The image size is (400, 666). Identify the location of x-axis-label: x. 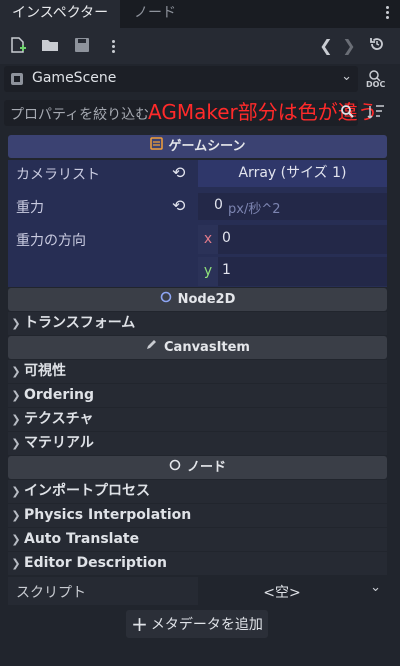
(208, 239).